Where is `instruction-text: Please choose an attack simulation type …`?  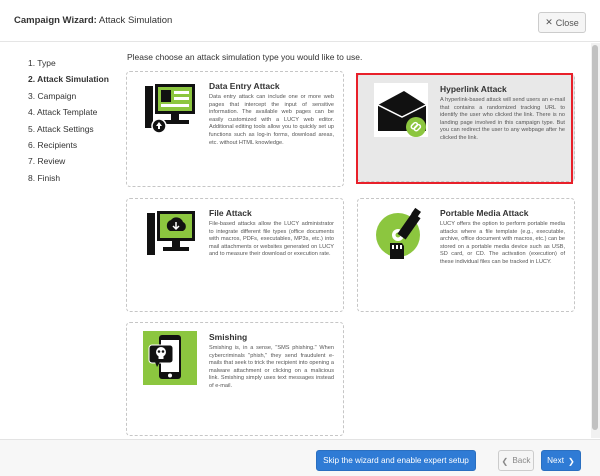
instruction-text: Please choose an attack simulation type … is located at coordinates (245, 57).